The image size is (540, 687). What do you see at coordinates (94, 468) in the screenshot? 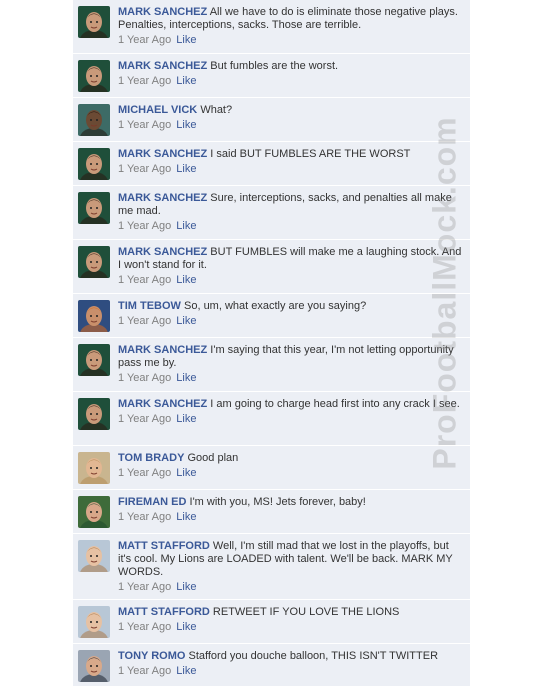
I see `tom-brady-avatar` at bounding box center [94, 468].